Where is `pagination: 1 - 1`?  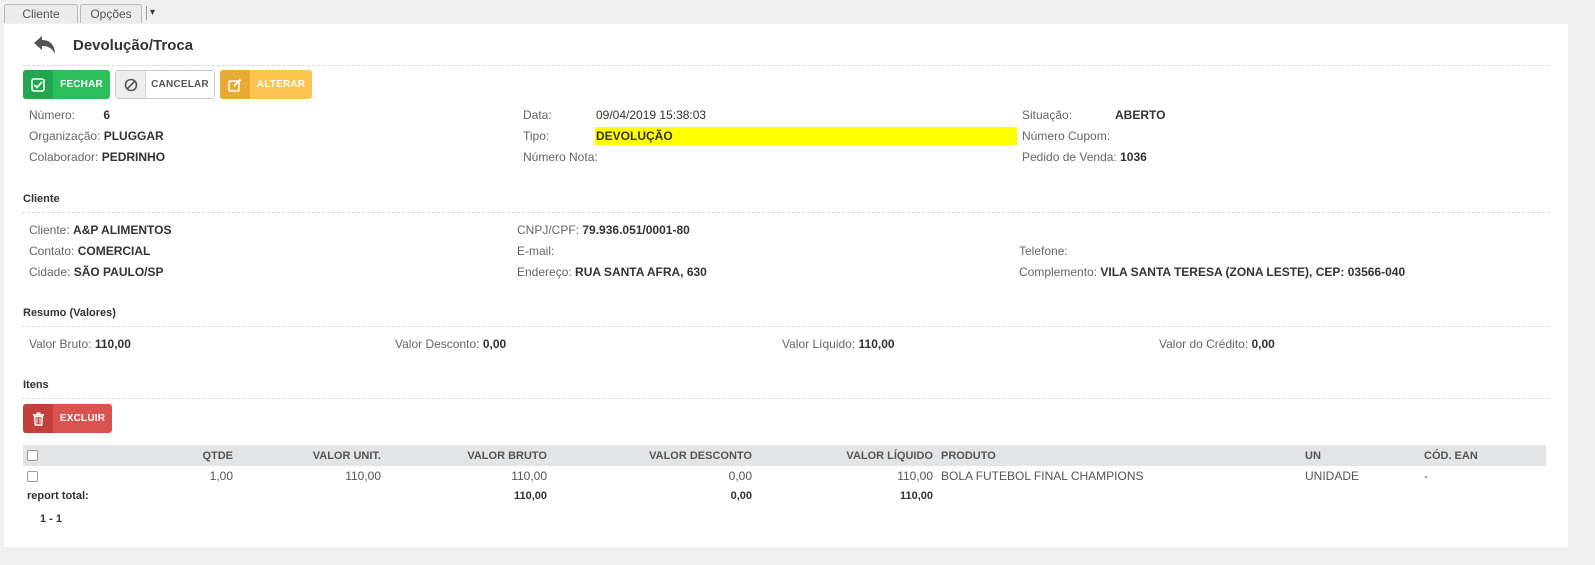 pagination: 1 - 1 is located at coordinates (51, 519).